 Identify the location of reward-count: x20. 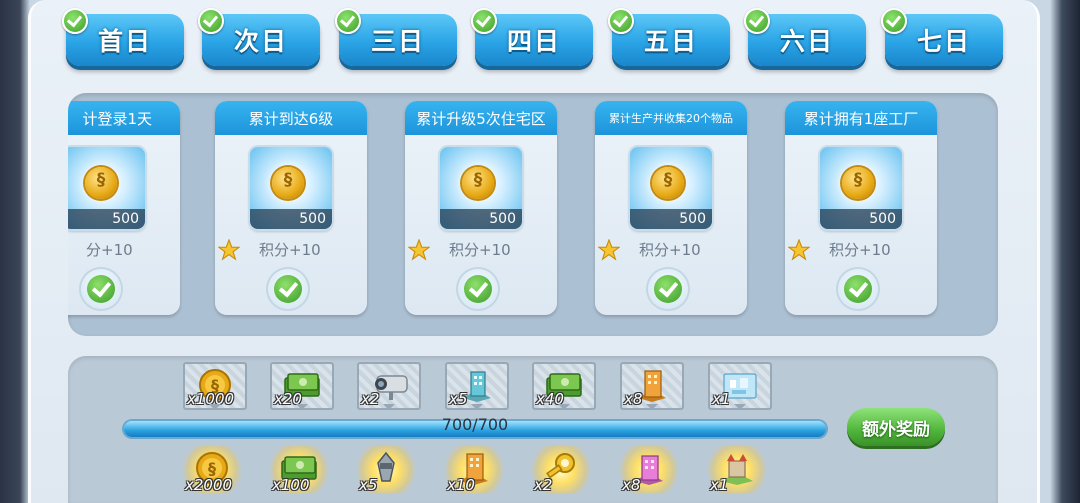
(288, 399).